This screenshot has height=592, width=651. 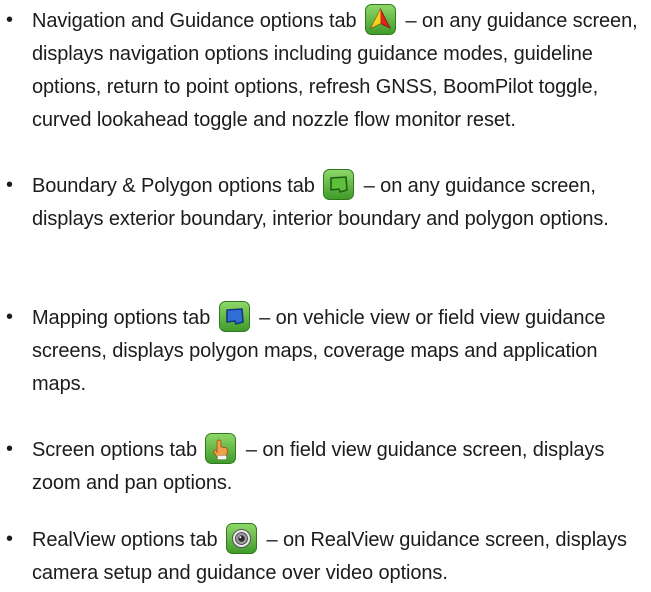 I want to click on camera-lens-icon, so click(x=241, y=538).